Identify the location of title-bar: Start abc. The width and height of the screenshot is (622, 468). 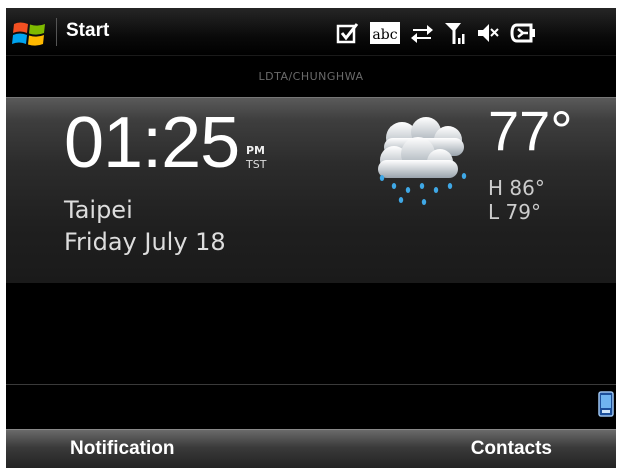
(311, 31).